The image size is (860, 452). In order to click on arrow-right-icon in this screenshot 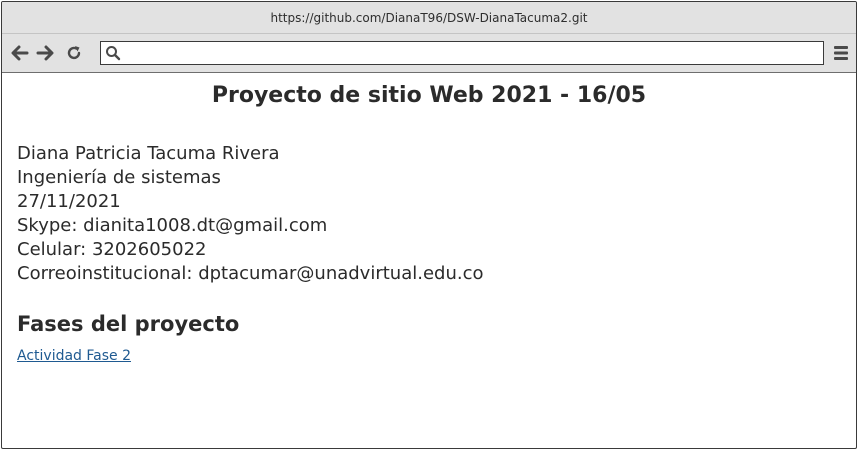, I will do `click(45, 53)`.